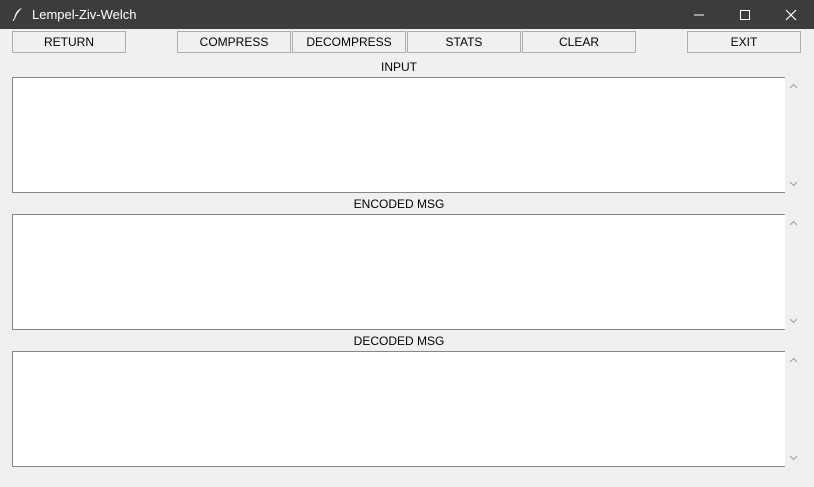 Image resolution: width=814 pixels, height=487 pixels. I want to click on input-label: INPUT, so click(399, 67).